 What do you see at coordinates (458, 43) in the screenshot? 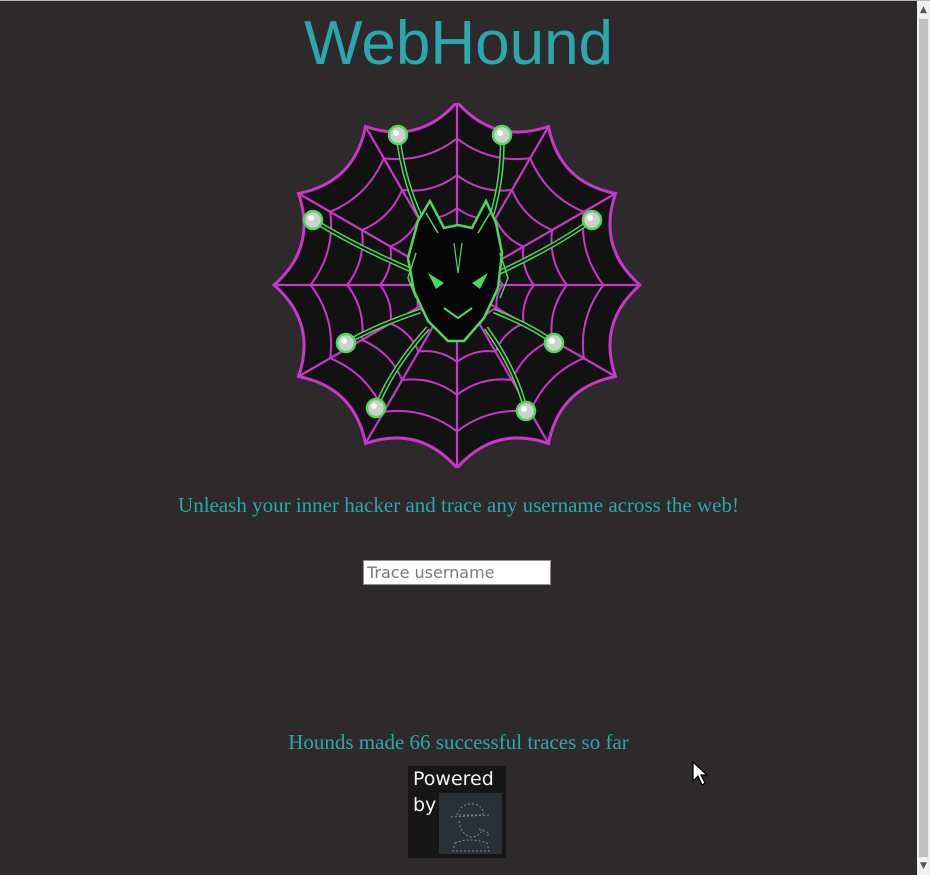
I see `page-title: WebHound` at bounding box center [458, 43].